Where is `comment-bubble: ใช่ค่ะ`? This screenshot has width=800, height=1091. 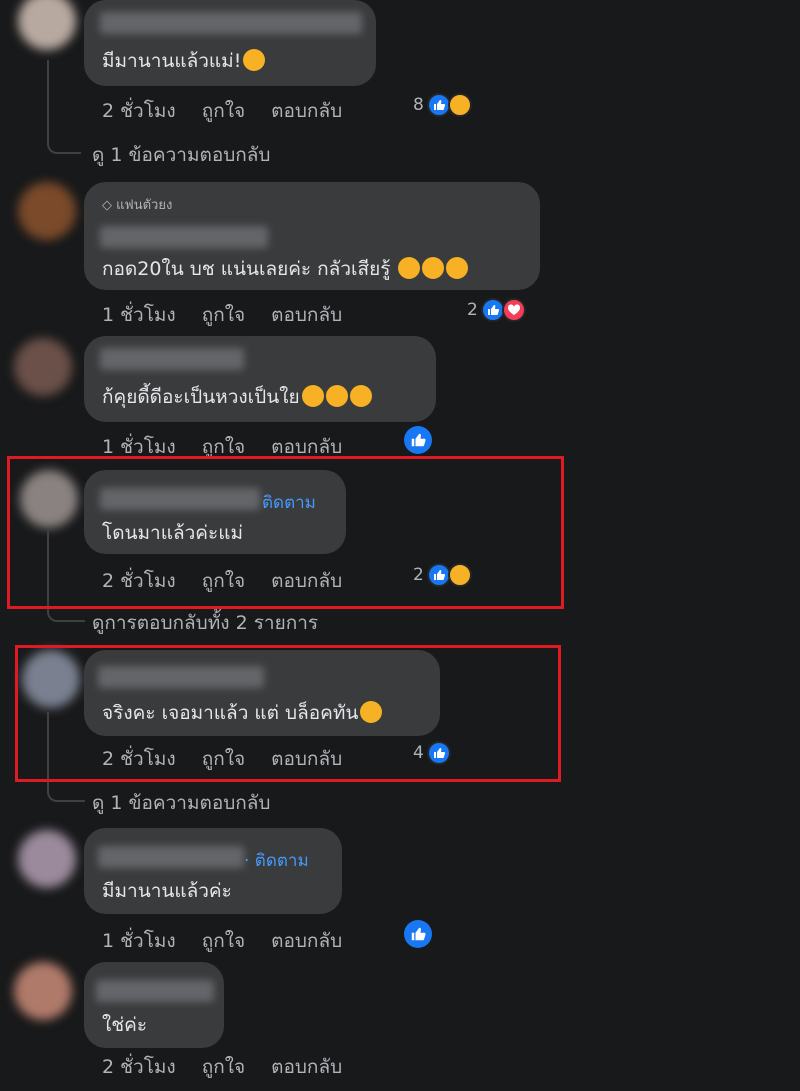
comment-bubble: ใช่ค่ะ is located at coordinates (154, 1005).